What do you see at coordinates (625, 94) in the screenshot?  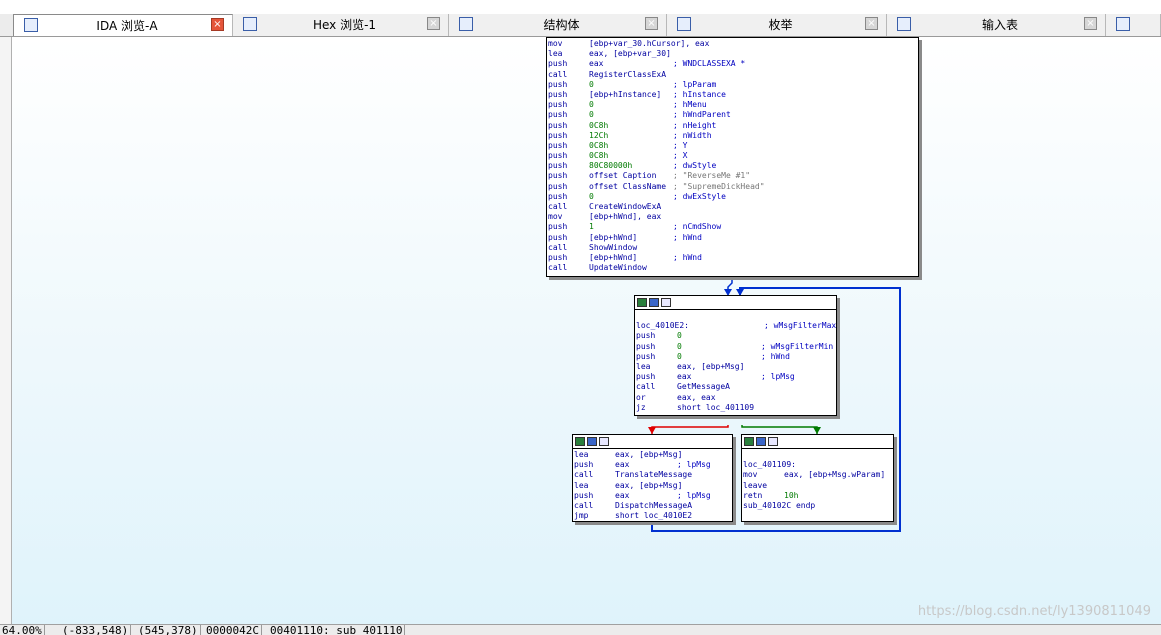 I see `asm-operand: [ebp+hInstance]` at bounding box center [625, 94].